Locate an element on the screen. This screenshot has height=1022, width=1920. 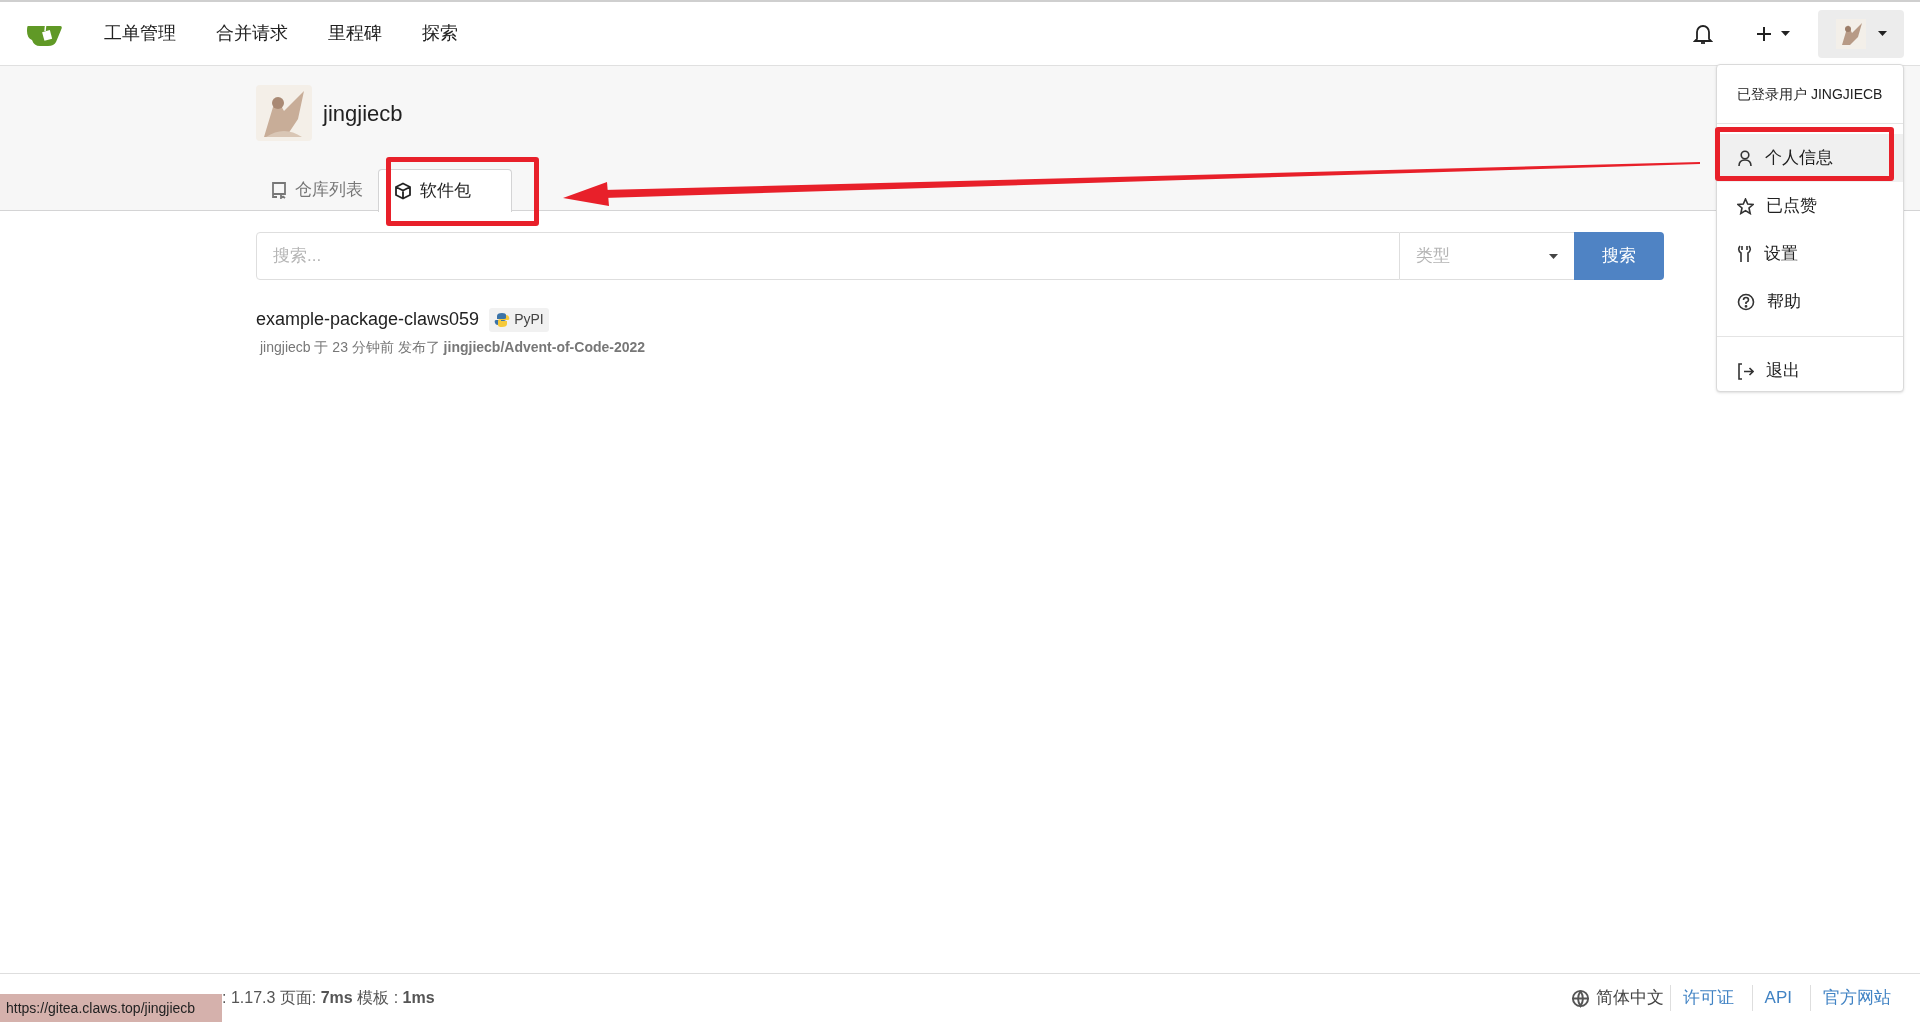
python-icon is located at coordinates (502, 319).